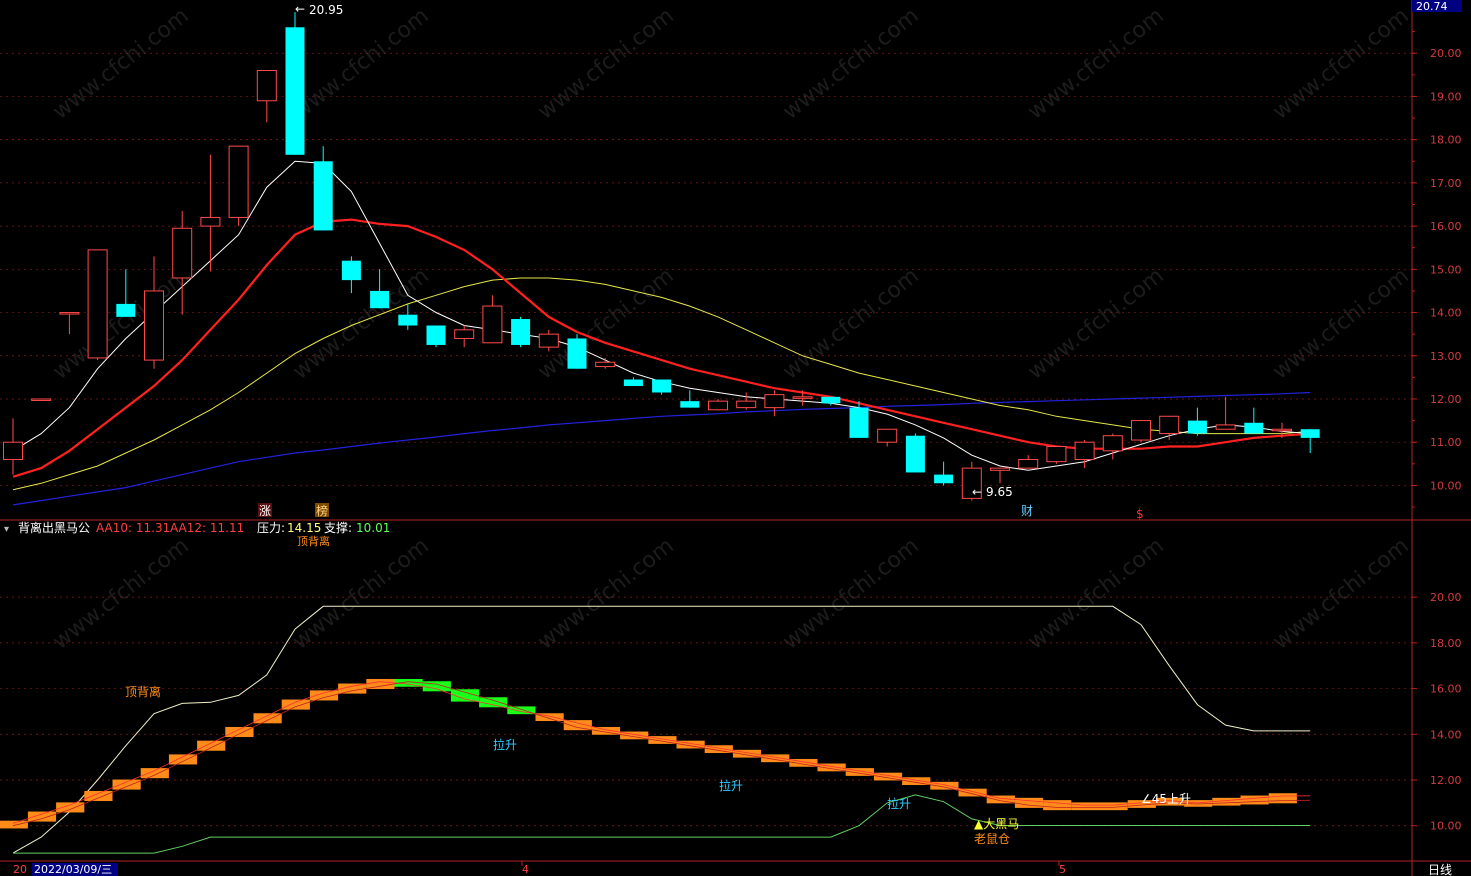 Image resolution: width=1471 pixels, height=876 pixels. I want to click on price-axis-tick-label: 11.00, so click(1446, 442).